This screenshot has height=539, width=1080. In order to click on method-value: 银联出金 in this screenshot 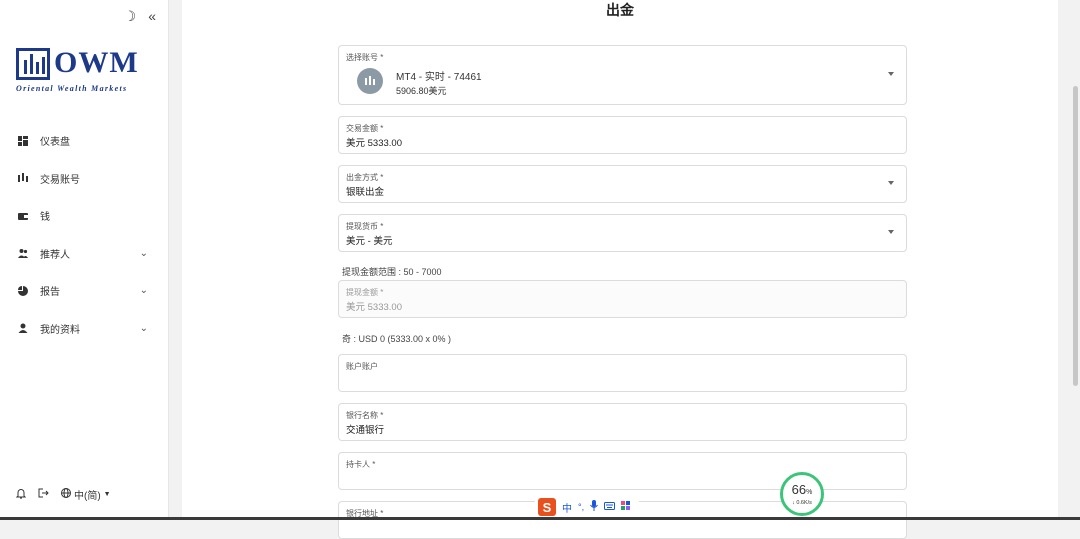, I will do `click(365, 192)`.